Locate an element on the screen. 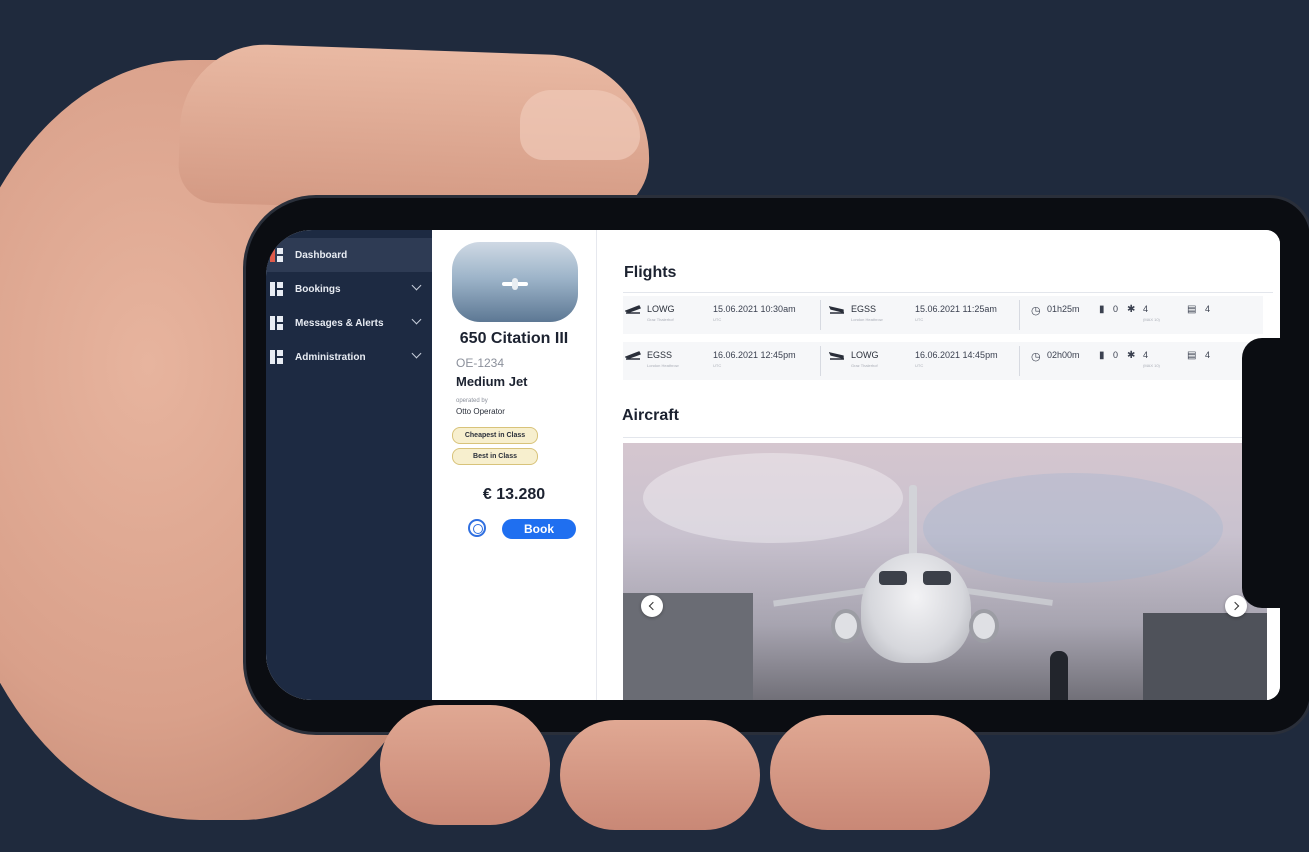 This screenshot has height=852, width=1309. administration-icon is located at coordinates (277, 357).